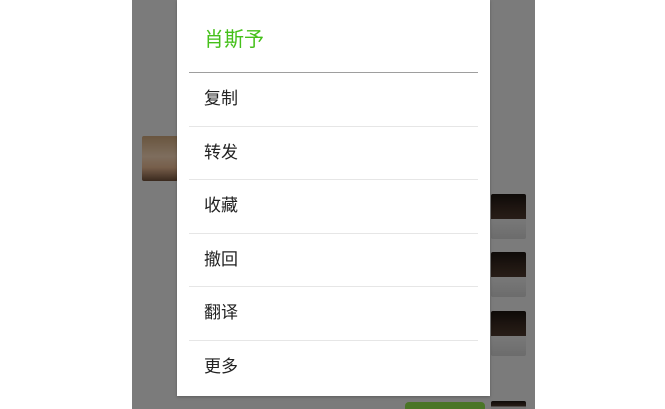 This screenshot has width=665, height=409. Describe the element at coordinates (333, 154) in the screenshot. I see `menu-item-forward: 转发` at that location.